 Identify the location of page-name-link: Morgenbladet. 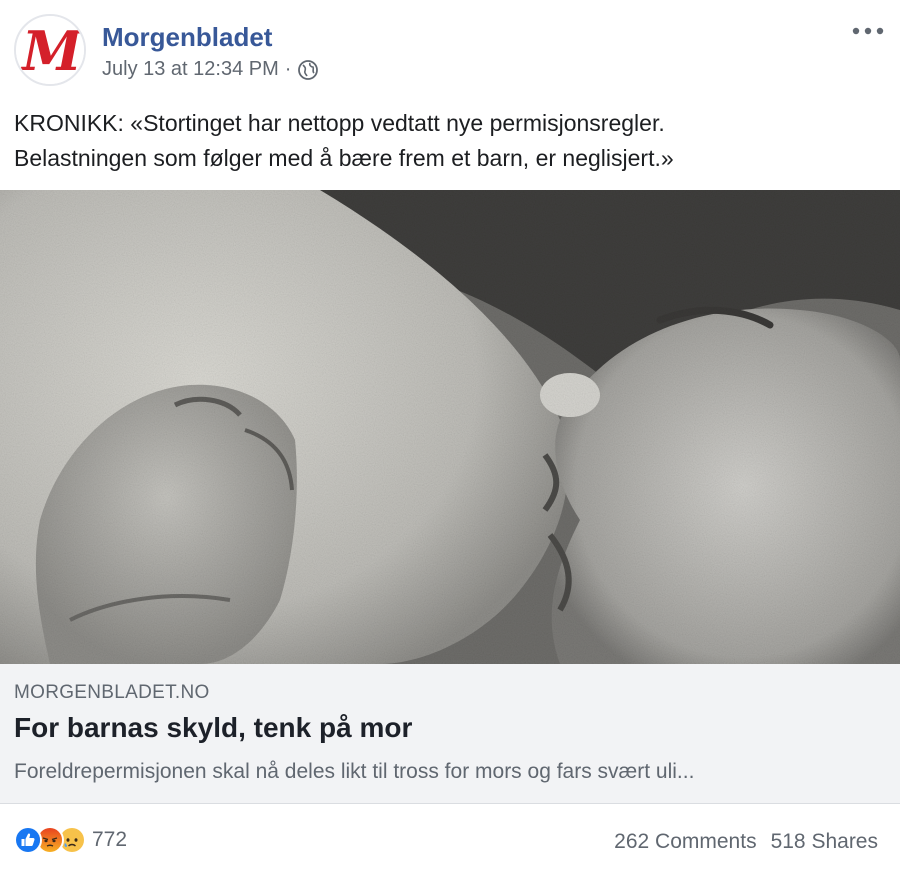
(187, 37).